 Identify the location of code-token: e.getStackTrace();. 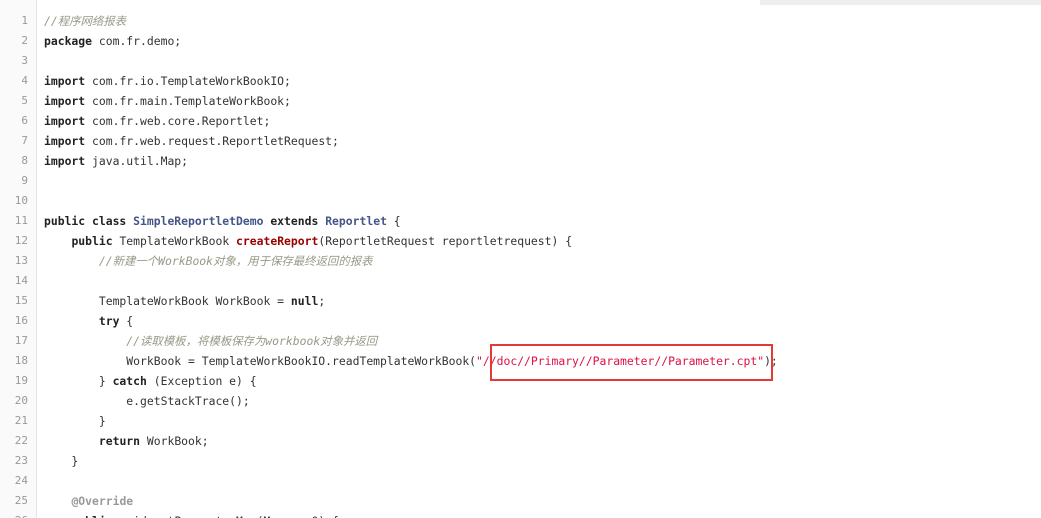
(147, 401).